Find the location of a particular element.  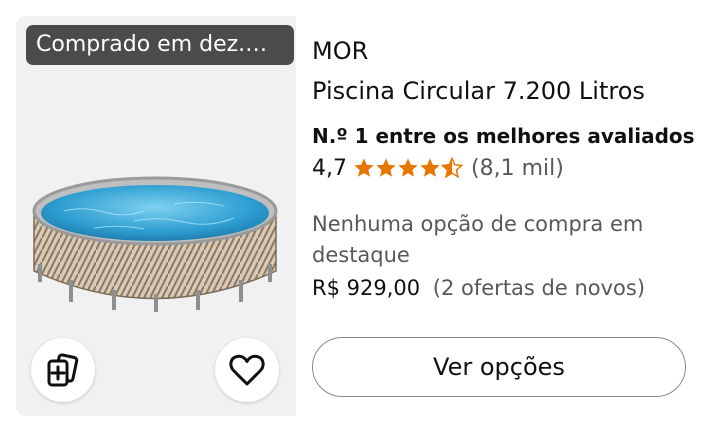

rating-row: 4,7 (8,1 mil) is located at coordinates (438, 168).